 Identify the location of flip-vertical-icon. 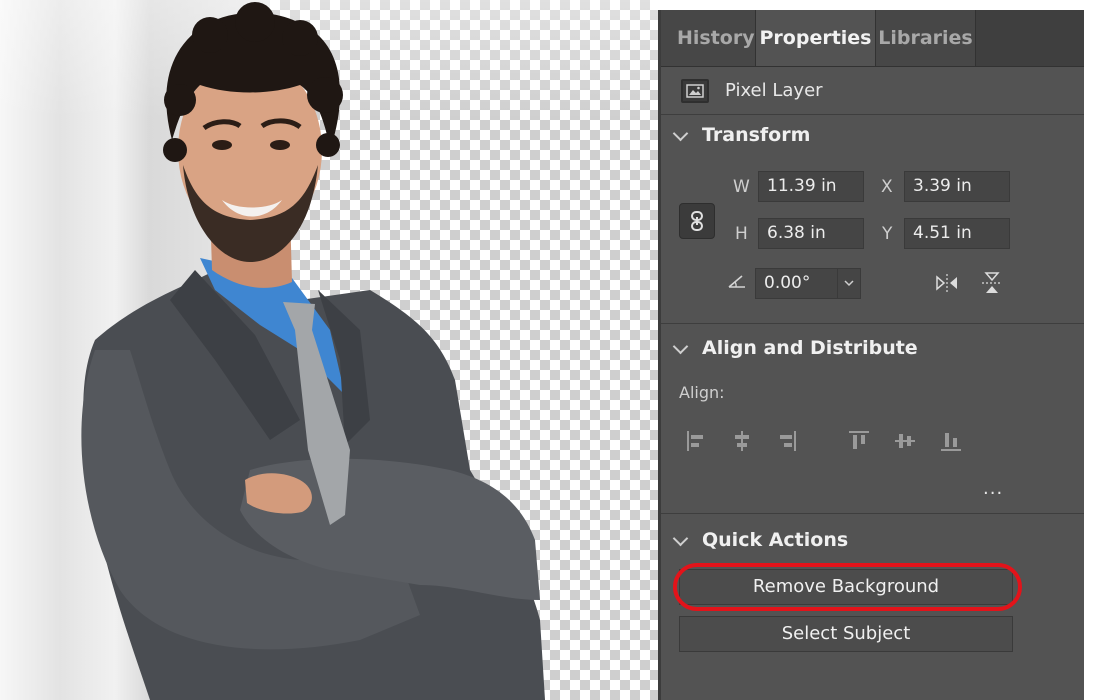
(992, 285).